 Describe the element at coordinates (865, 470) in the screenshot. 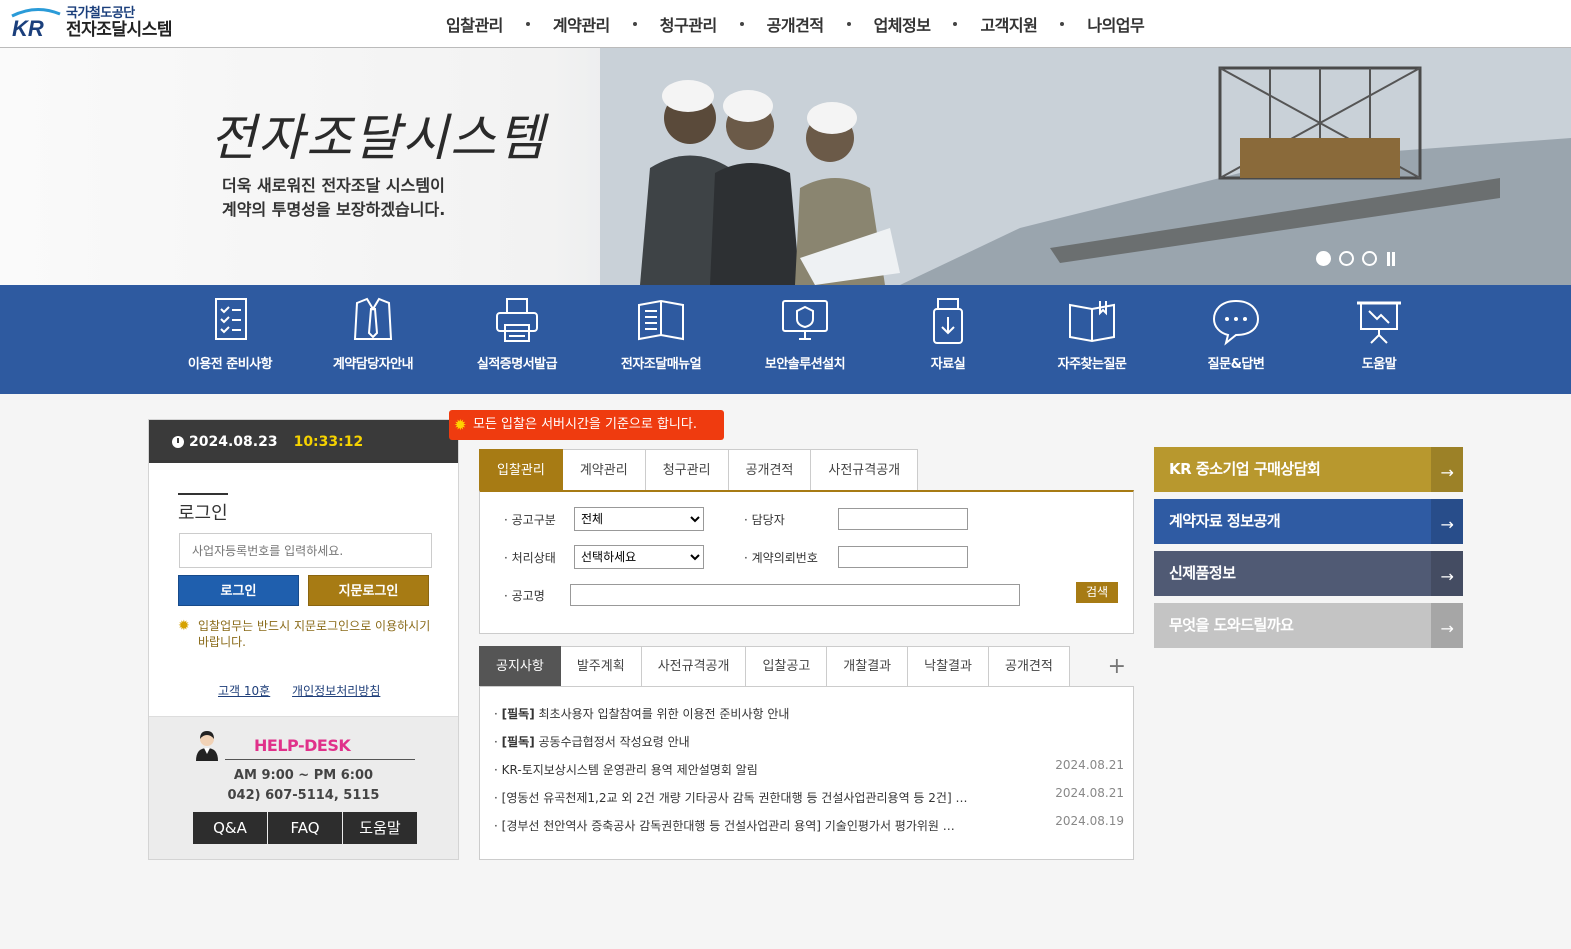

I see `tab-pre-specification: 사전규격공개` at that location.